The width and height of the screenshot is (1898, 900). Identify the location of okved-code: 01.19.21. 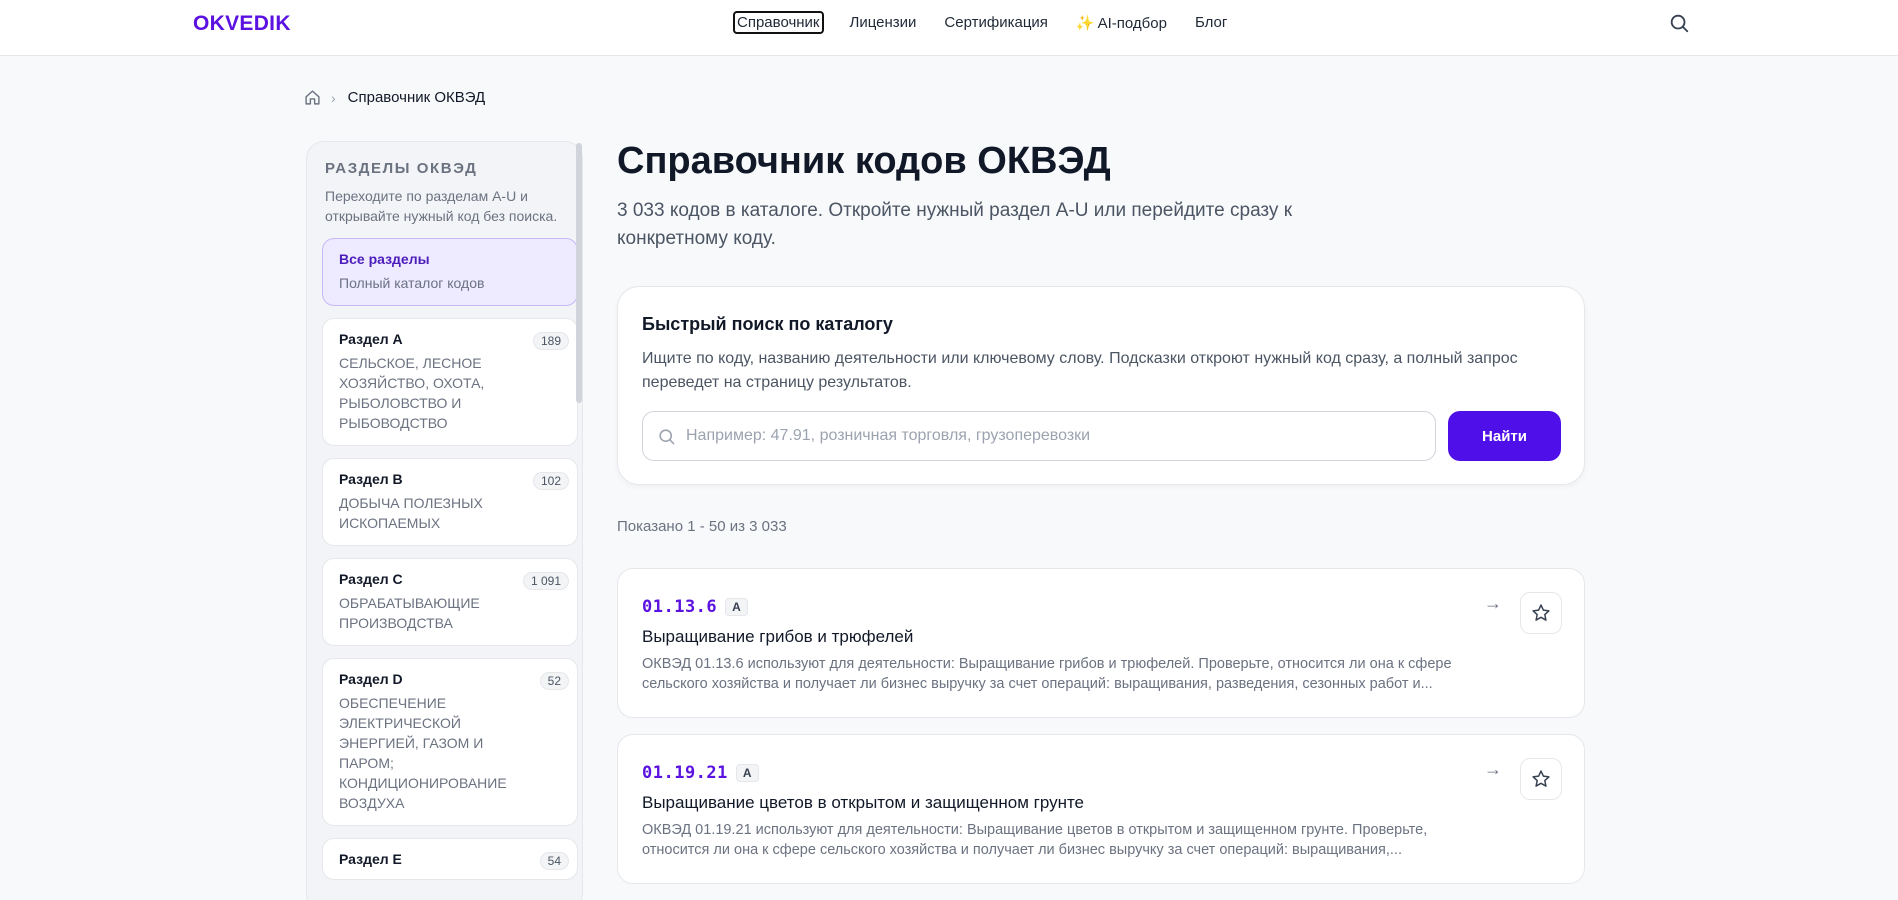
(685, 773).